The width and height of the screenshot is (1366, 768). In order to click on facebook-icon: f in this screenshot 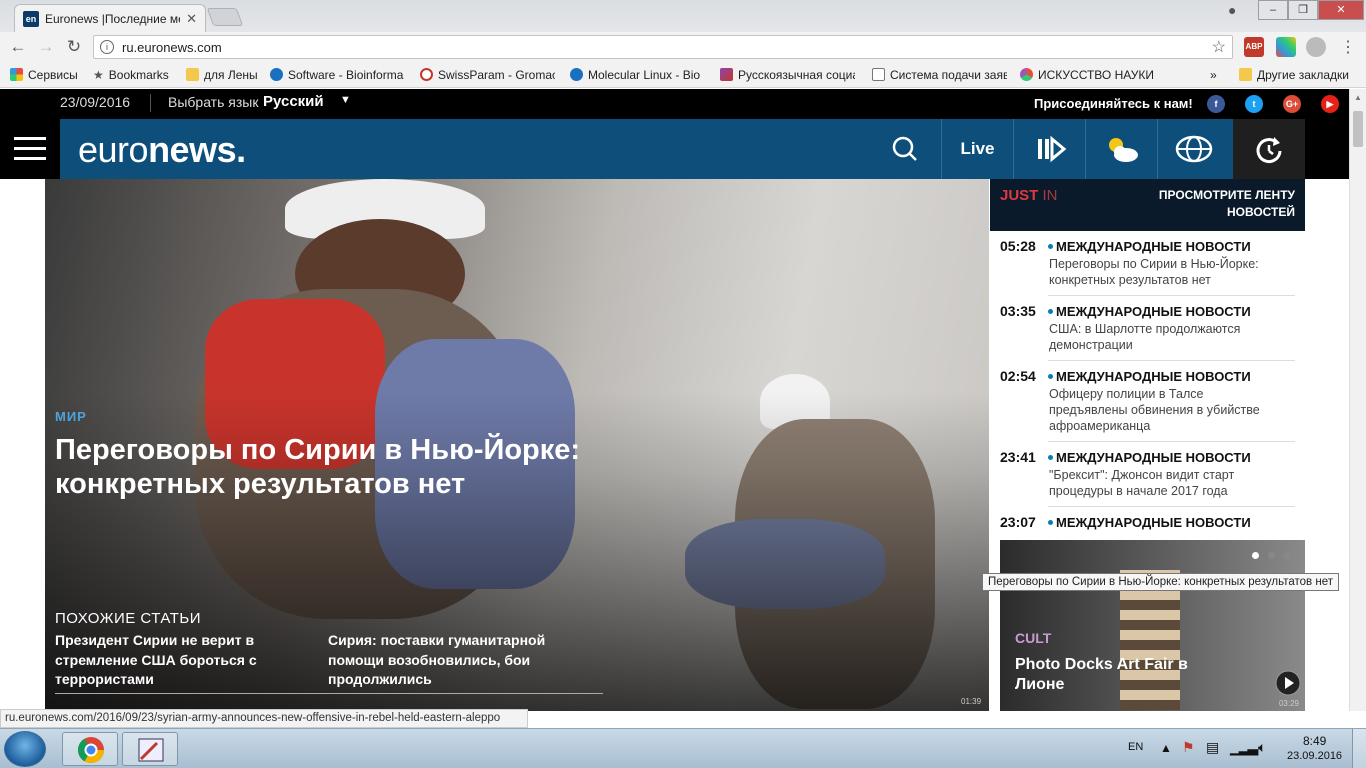, I will do `click(1216, 104)`.